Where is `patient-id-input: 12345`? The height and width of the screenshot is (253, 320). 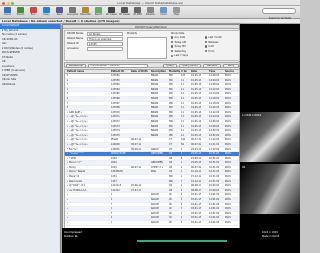 patient-id-input: 12345 is located at coordinates (105, 44).